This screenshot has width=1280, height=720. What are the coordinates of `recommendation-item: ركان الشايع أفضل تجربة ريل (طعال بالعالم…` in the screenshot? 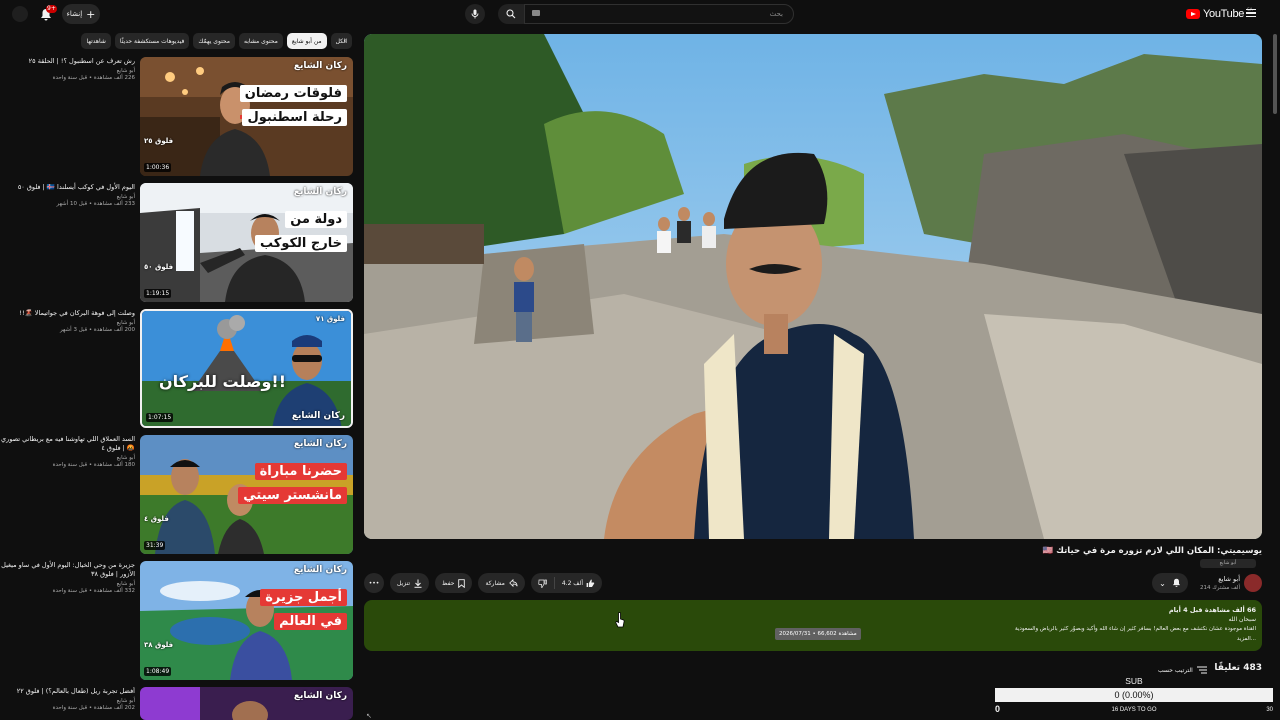 It's located at (178, 703).